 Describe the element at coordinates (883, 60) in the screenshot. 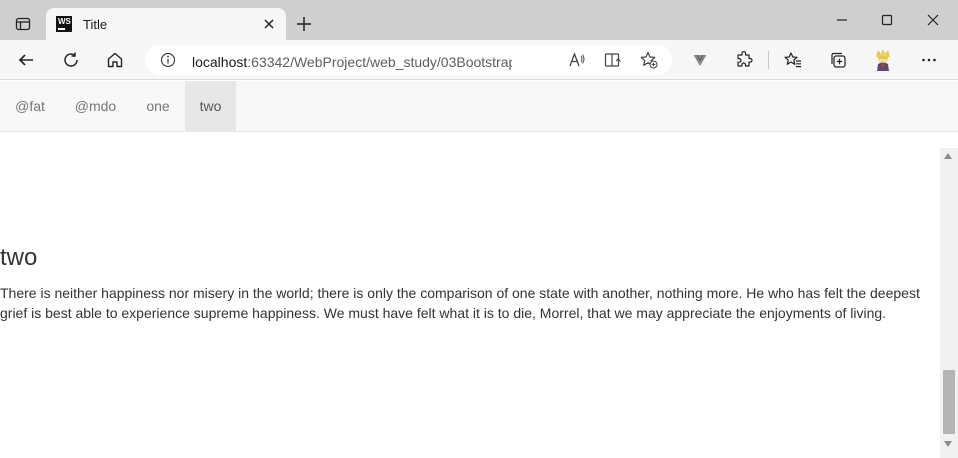

I see `profile-avatar` at that location.